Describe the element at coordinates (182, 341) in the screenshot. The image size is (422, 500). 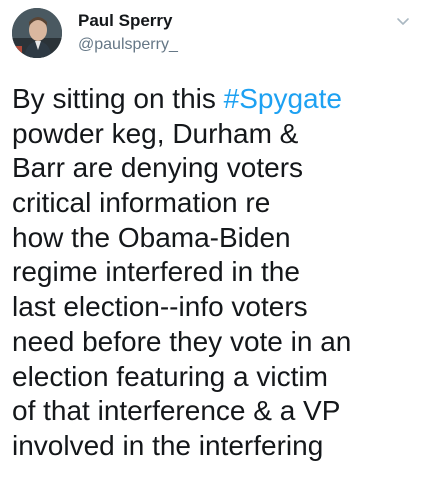
I see `tweet-text-line: need before they vote in an` at that location.